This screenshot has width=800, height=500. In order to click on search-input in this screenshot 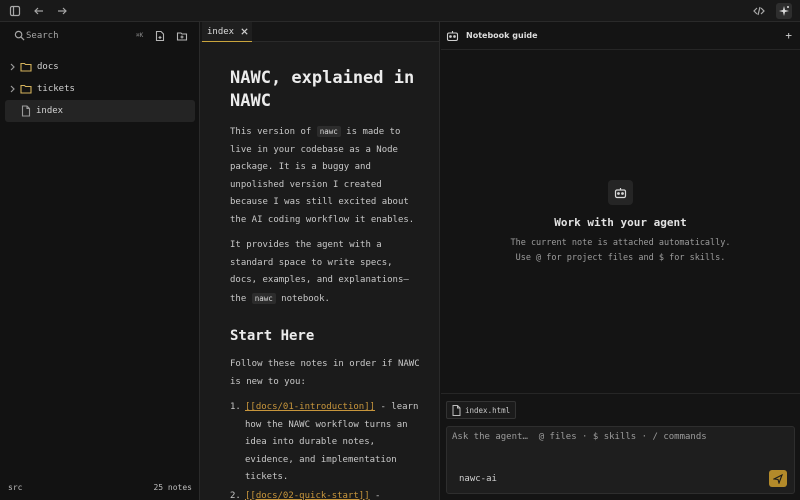, I will do `click(71, 36)`.